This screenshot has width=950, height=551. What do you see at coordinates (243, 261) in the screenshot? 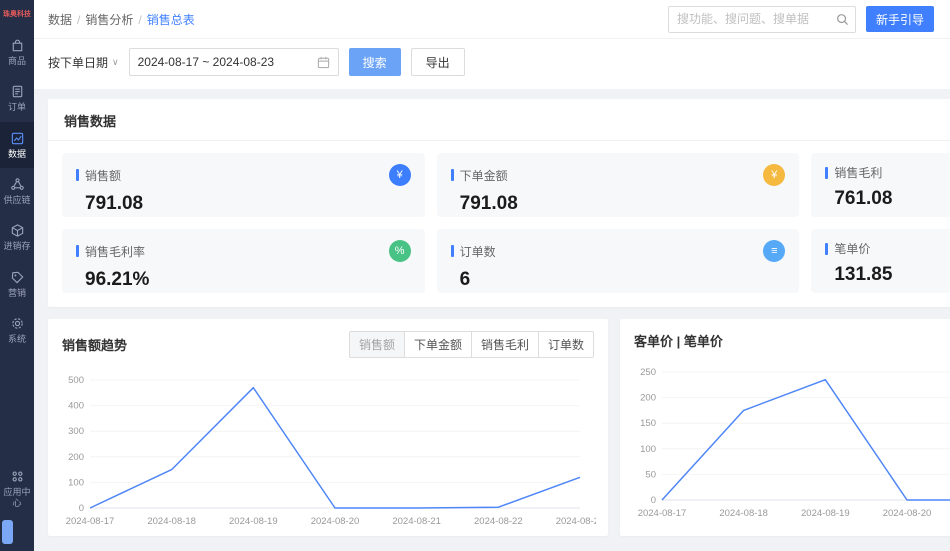
I see `metric-tile: 销售毛利率% 96.21%` at bounding box center [243, 261].